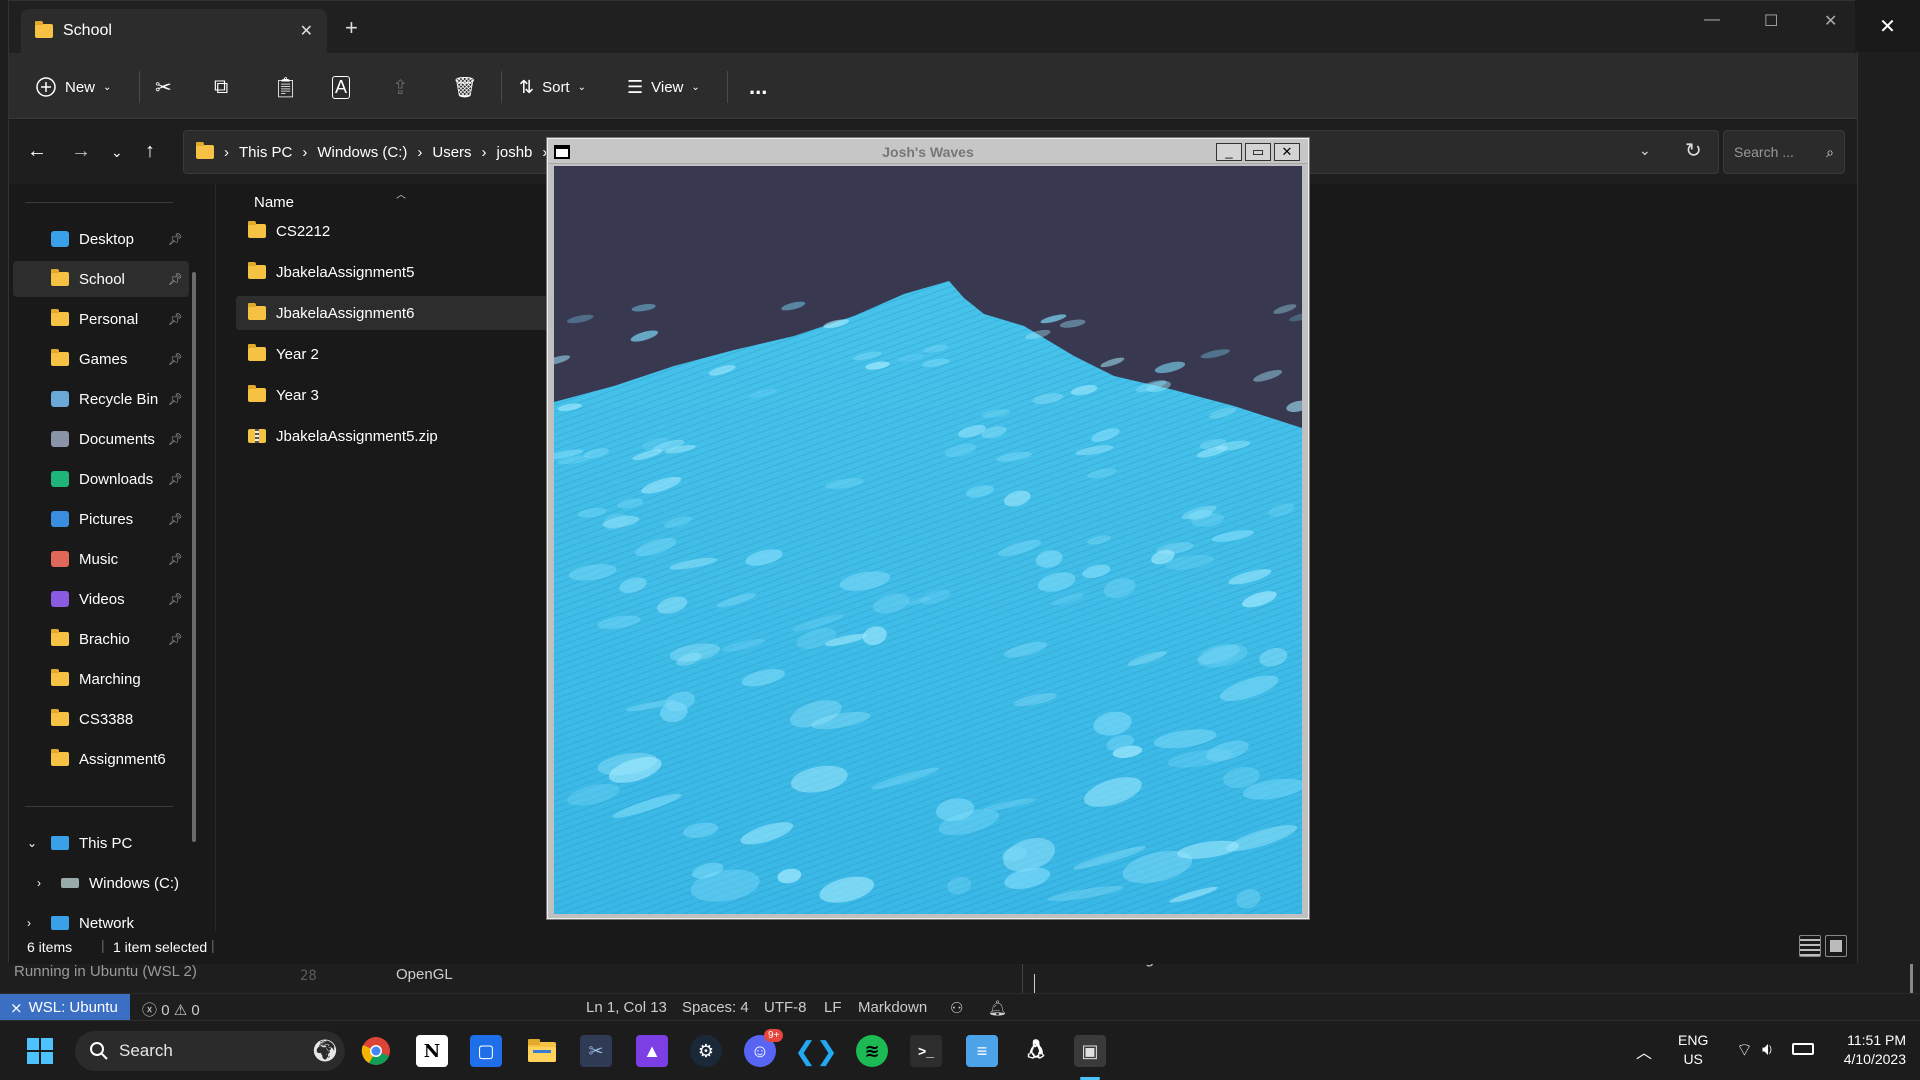  What do you see at coordinates (101, 883) in the screenshot?
I see `tree-windows-c: › Windows (C:)` at bounding box center [101, 883].